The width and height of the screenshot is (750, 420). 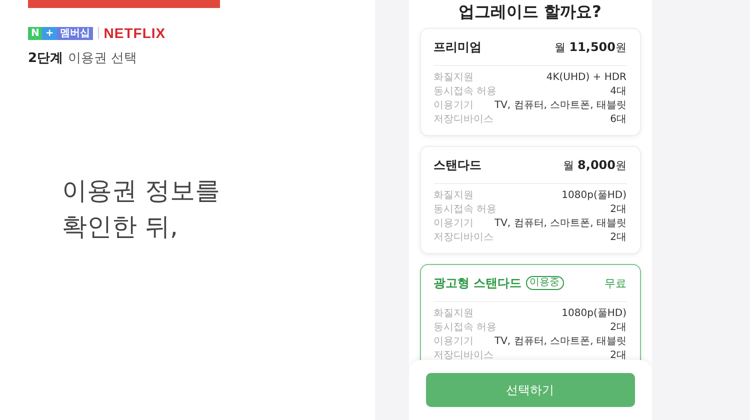 What do you see at coordinates (141, 191) in the screenshot?
I see `headline-line: 이용권 정보를` at bounding box center [141, 191].